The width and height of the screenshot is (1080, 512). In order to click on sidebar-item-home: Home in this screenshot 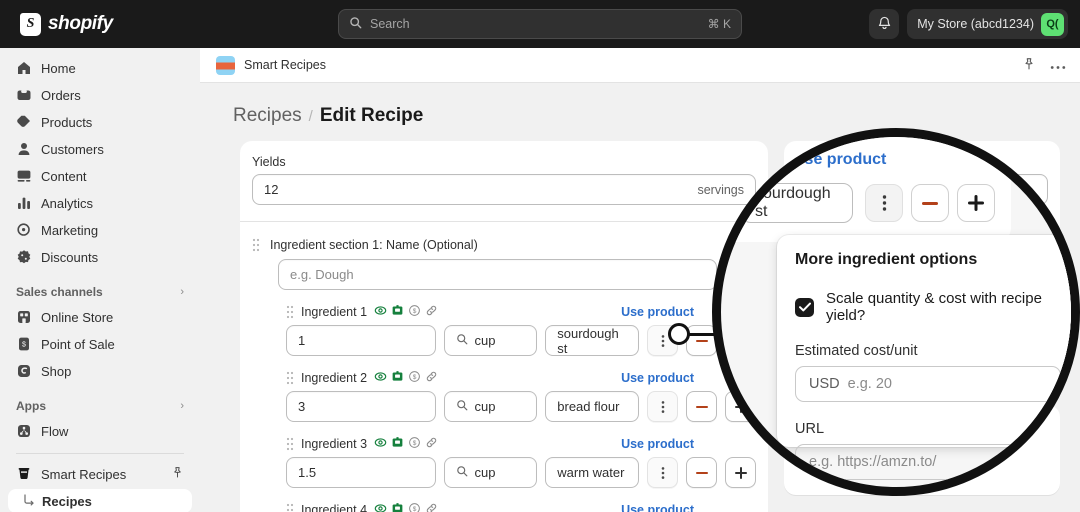, I will do `click(100, 68)`.